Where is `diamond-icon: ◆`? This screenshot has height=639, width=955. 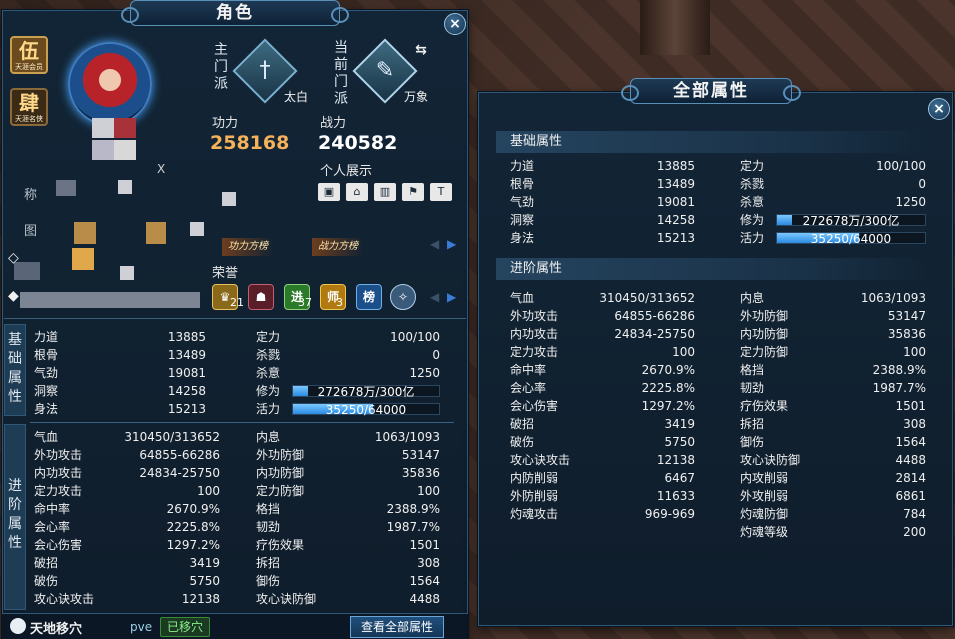 diamond-icon: ◆ is located at coordinates (13, 296).